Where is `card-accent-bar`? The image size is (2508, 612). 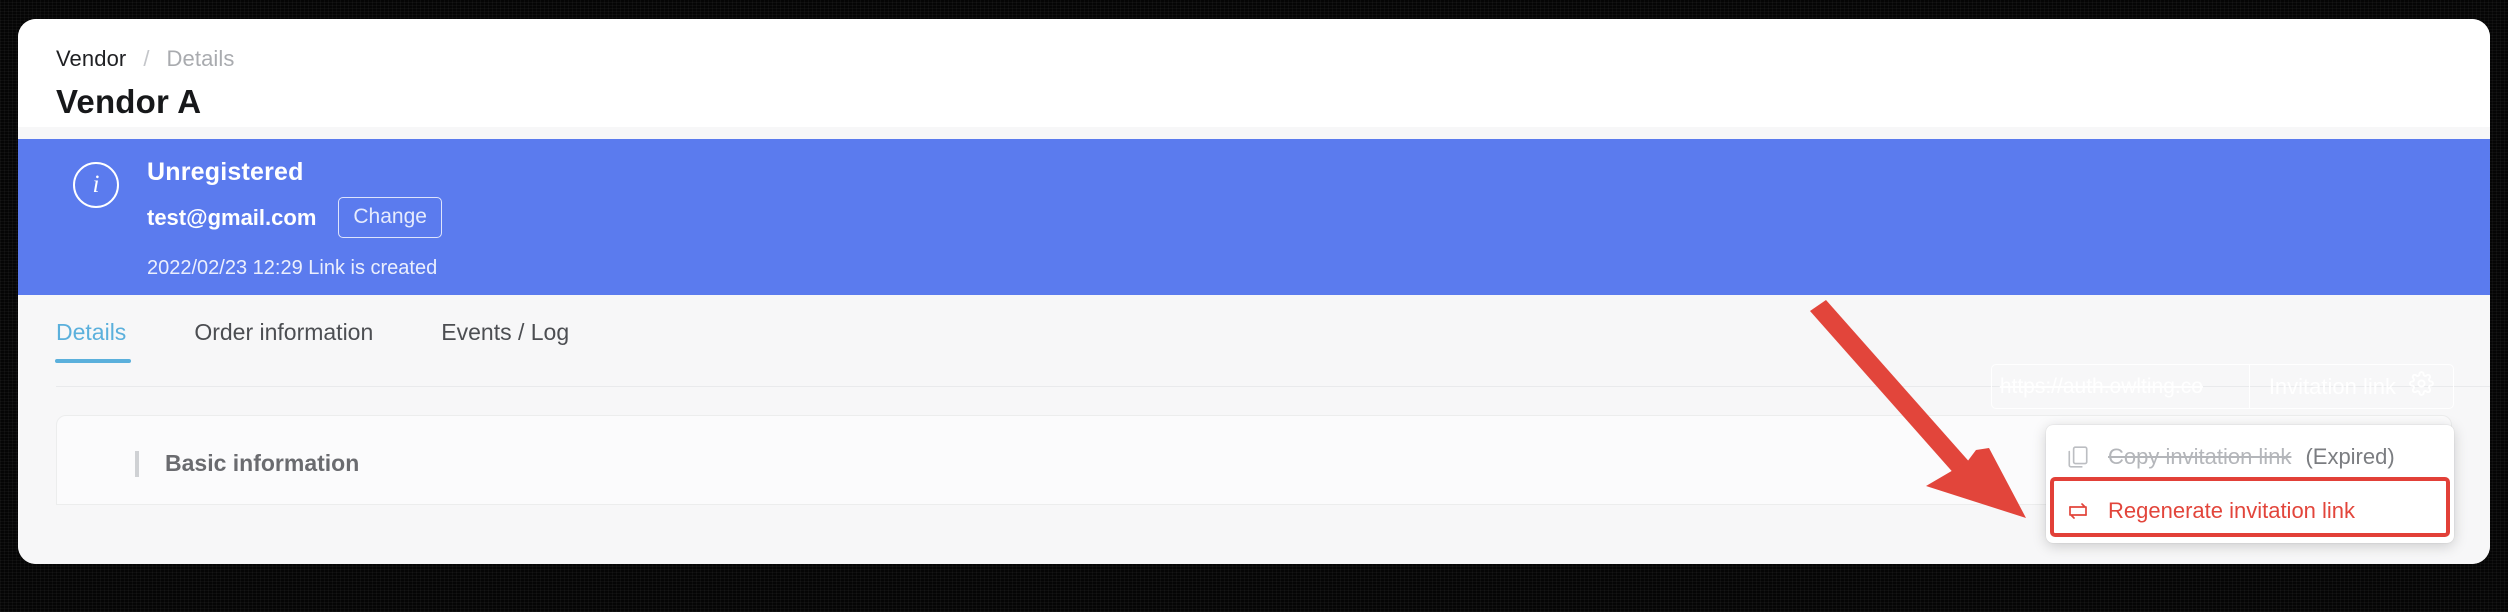
card-accent-bar is located at coordinates (137, 463).